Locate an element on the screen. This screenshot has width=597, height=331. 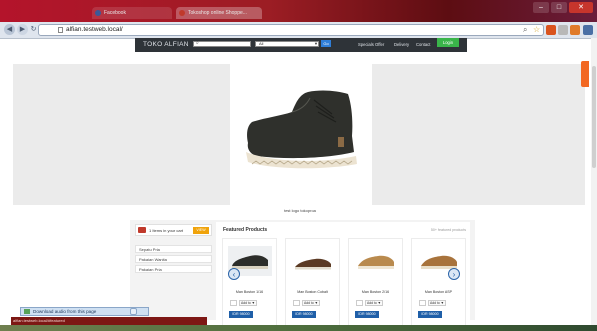
page-icon is located at coordinates (60, 30).